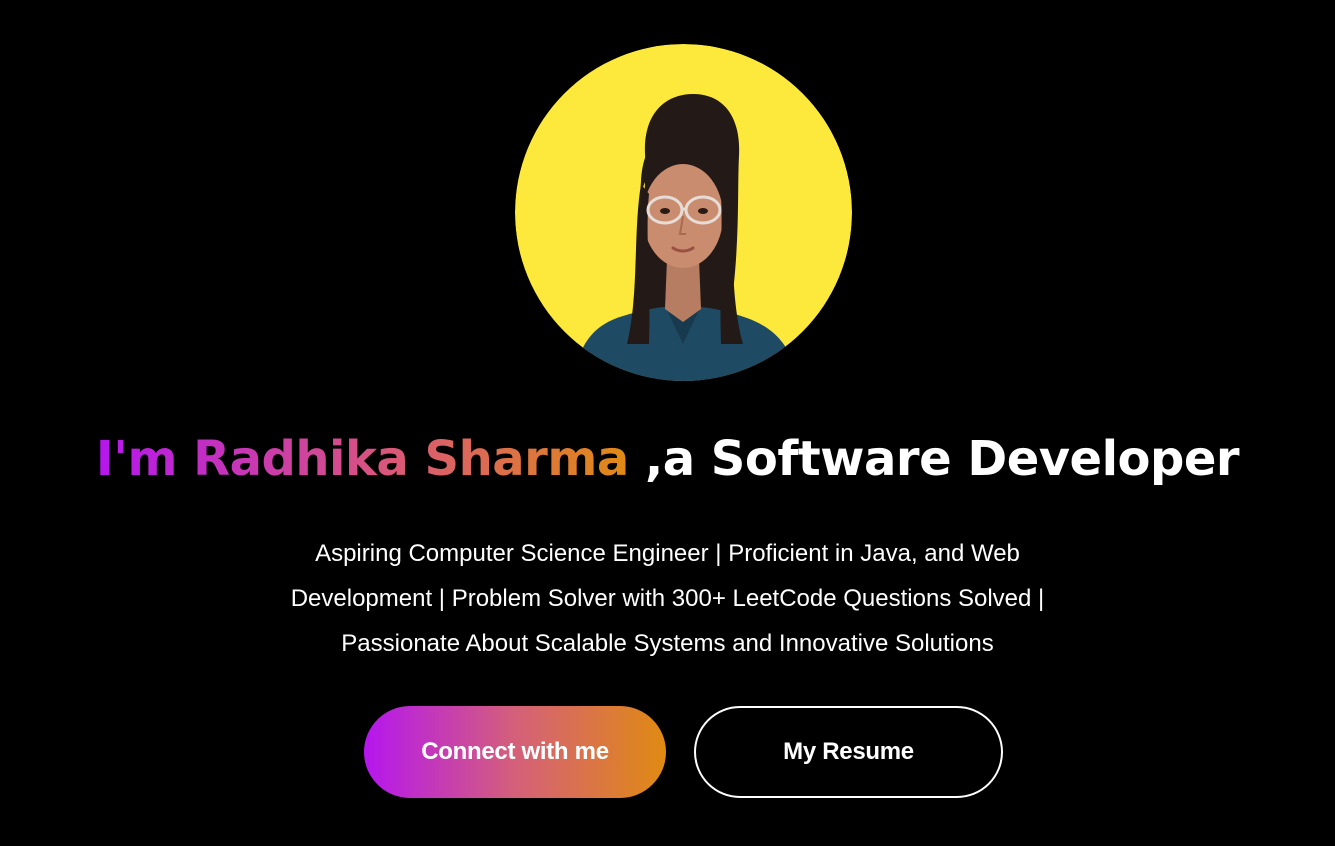 The height and width of the screenshot is (846, 1335). I want to click on headline-name: I'm Radhika Sharma, so click(362, 459).